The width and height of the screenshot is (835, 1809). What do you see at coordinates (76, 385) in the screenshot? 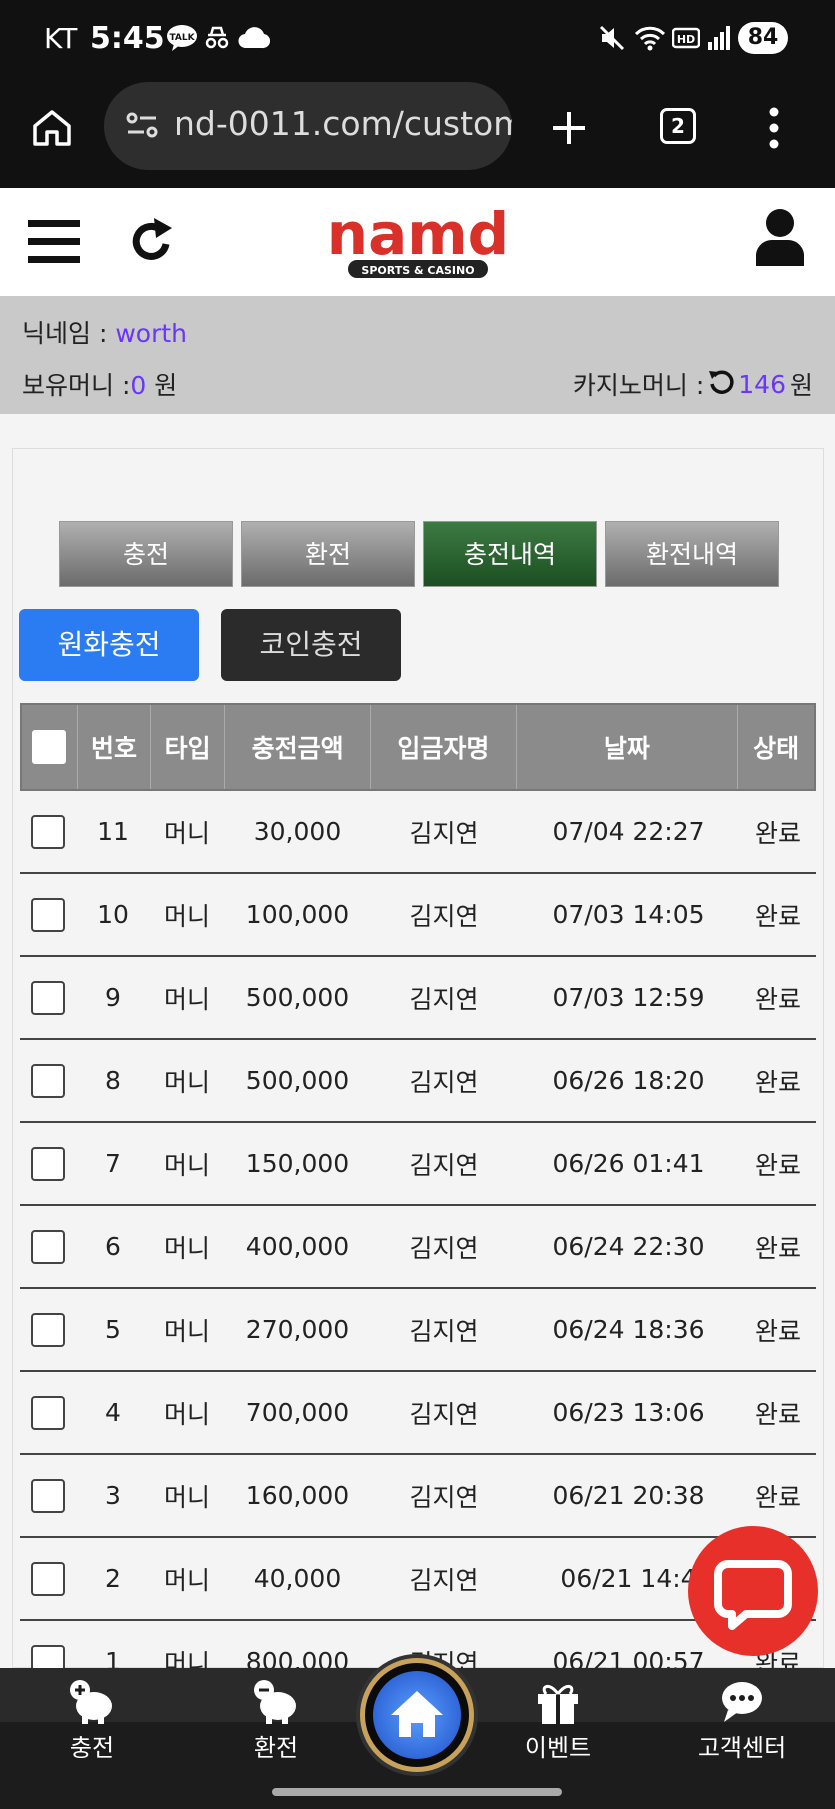
I see `balance-label: 보유머니 :` at bounding box center [76, 385].